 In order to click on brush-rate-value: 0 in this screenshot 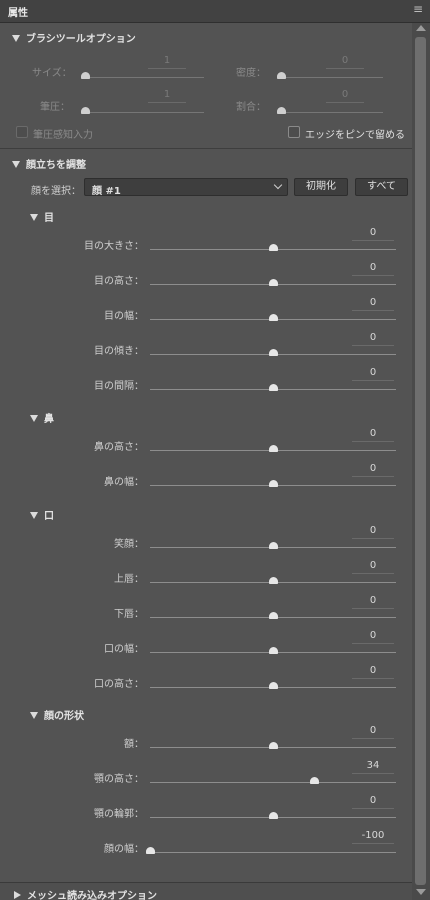, I will do `click(345, 94)`.